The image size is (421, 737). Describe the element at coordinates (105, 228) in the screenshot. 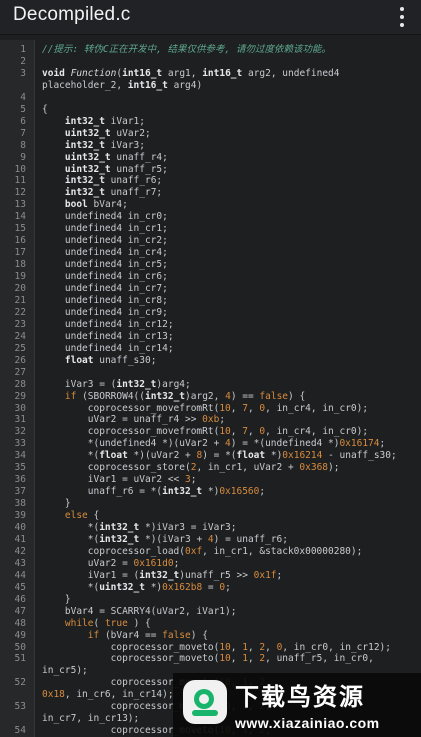

I see `code-line: undefined4 in_cr1;` at that location.